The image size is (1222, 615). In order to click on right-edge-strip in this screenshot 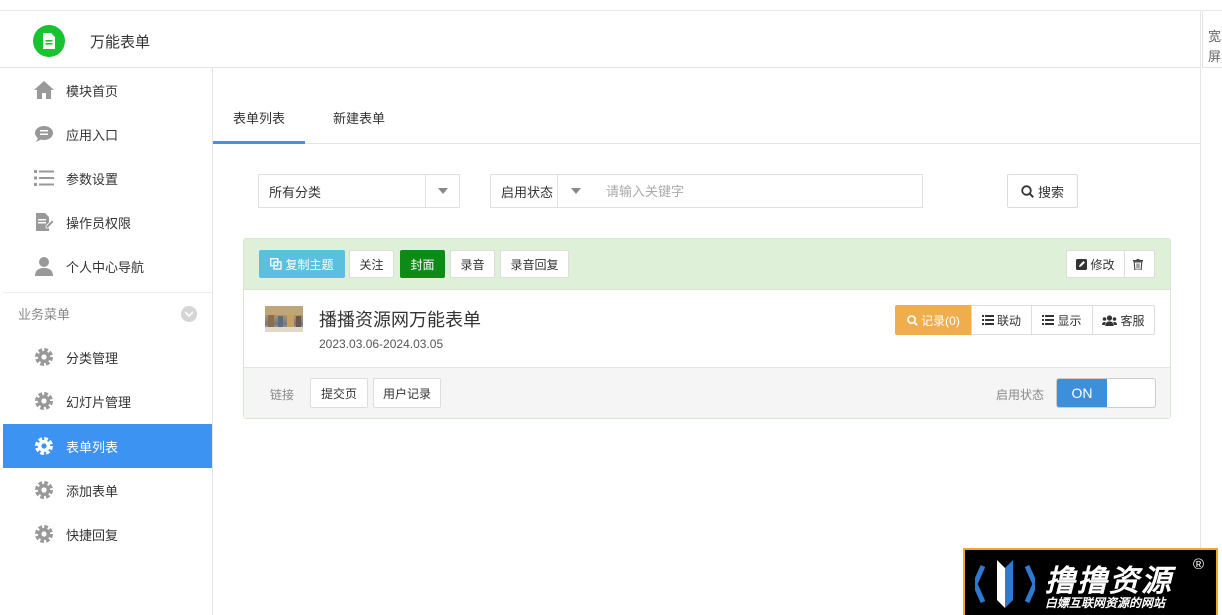, I will do `click(1211, 312)`.